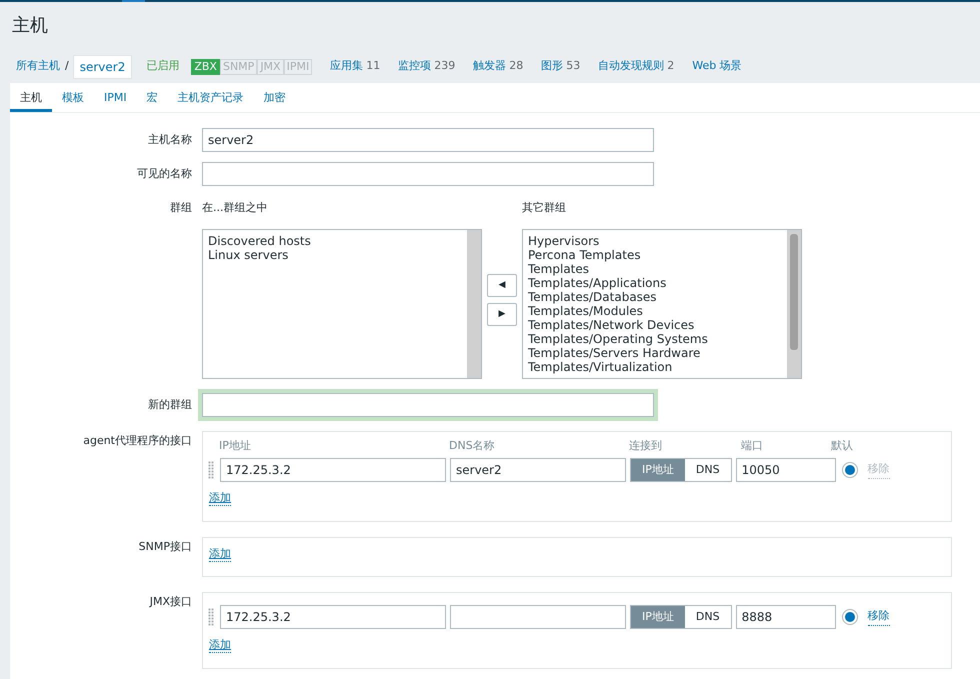 The width and height of the screenshot is (980, 679). What do you see at coordinates (137, 440) in the screenshot?
I see `field-label: agent代理程序的接口` at bounding box center [137, 440].